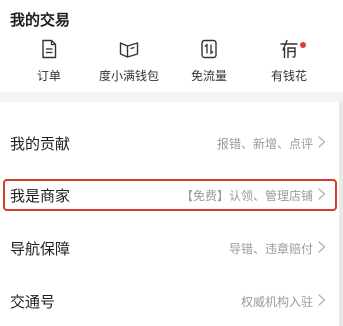 This screenshot has height=326, width=343. I want to click on section-divider, so click(171, 97).